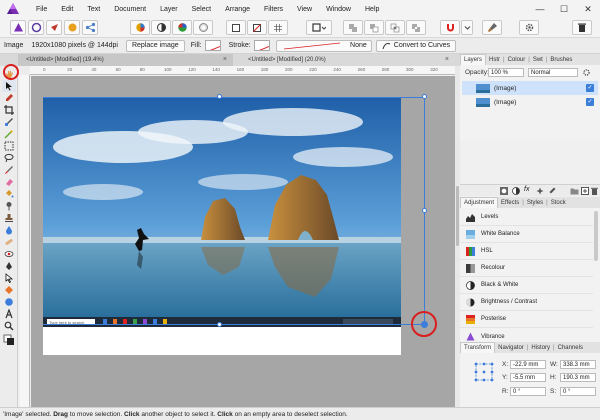 The image size is (600, 420). What do you see at coordinates (353, 27) in the screenshot?
I see `boolean-add-button` at bounding box center [353, 27].